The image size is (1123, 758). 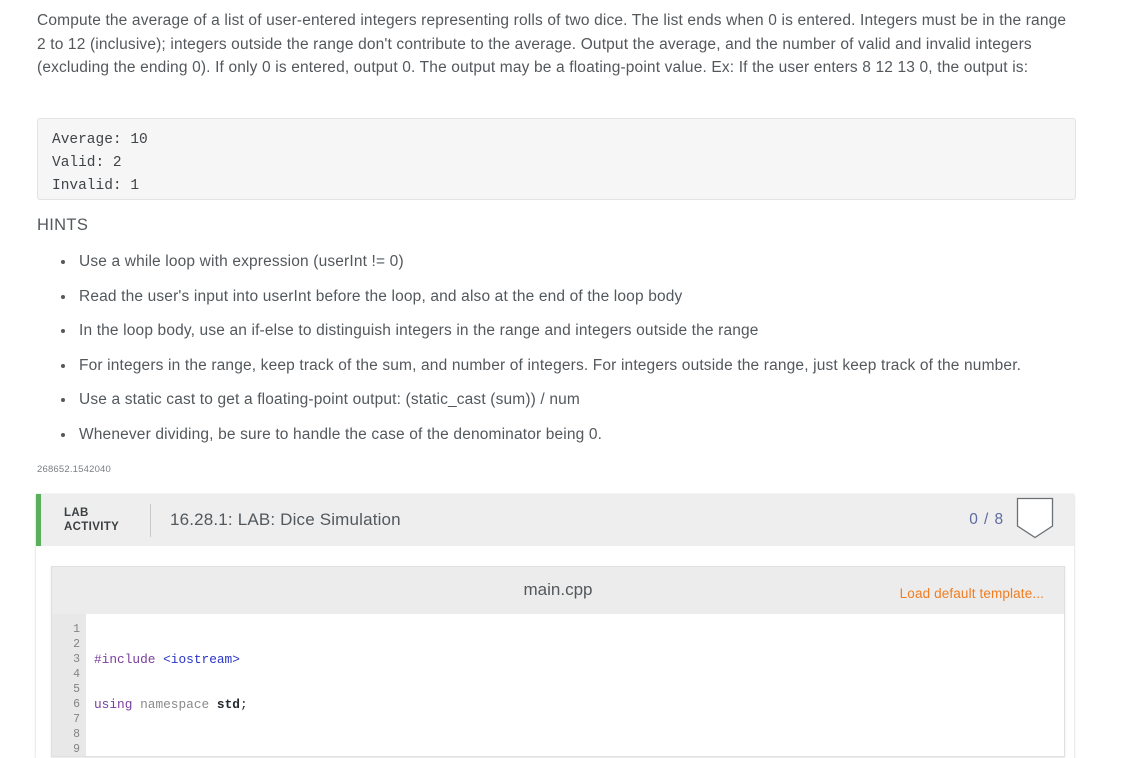 What do you see at coordinates (76, 689) in the screenshot?
I see `line-number: 5` at bounding box center [76, 689].